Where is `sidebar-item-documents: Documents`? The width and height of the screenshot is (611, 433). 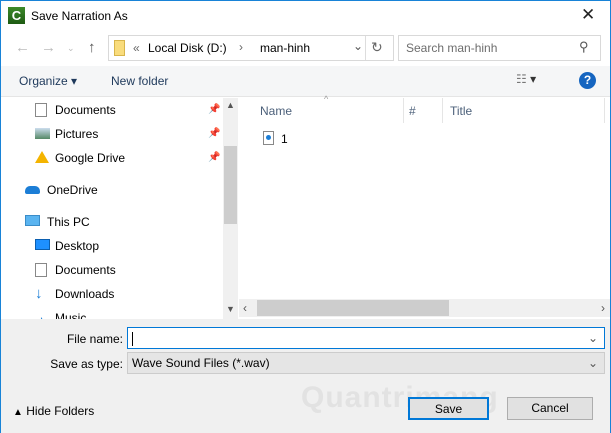 sidebar-item-documents: Documents is located at coordinates (75, 270).